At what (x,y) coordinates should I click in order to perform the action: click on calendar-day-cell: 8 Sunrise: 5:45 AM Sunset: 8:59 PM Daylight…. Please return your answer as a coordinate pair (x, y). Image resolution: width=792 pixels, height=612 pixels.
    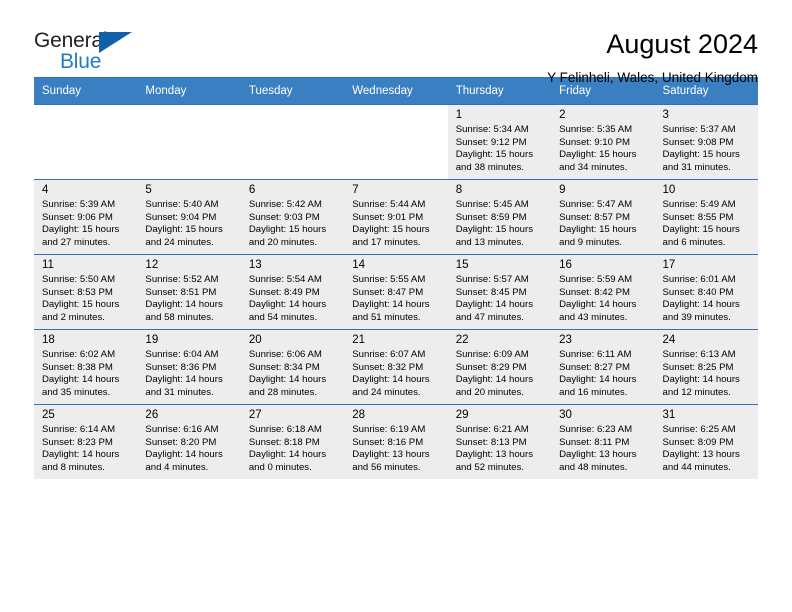
    Looking at the image, I should click on (499, 217).